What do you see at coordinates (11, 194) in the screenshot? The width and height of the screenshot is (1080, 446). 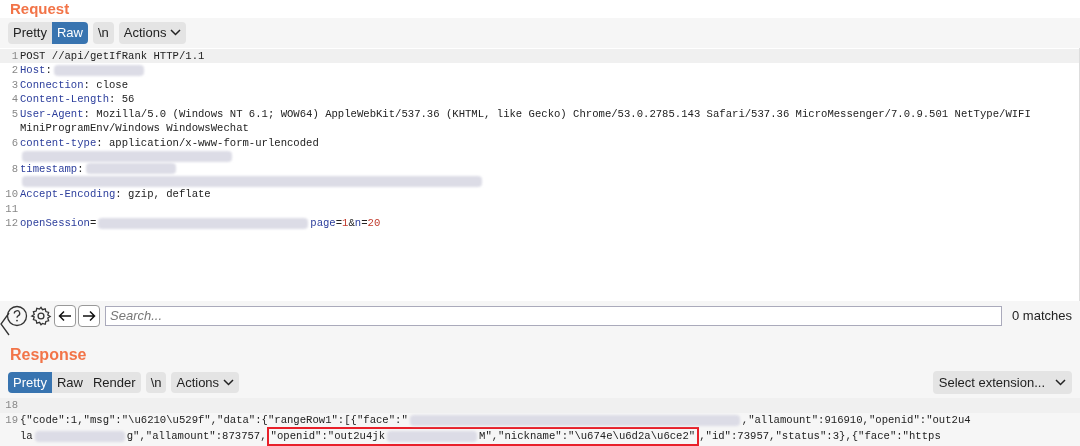 I see `line-number: 10` at bounding box center [11, 194].